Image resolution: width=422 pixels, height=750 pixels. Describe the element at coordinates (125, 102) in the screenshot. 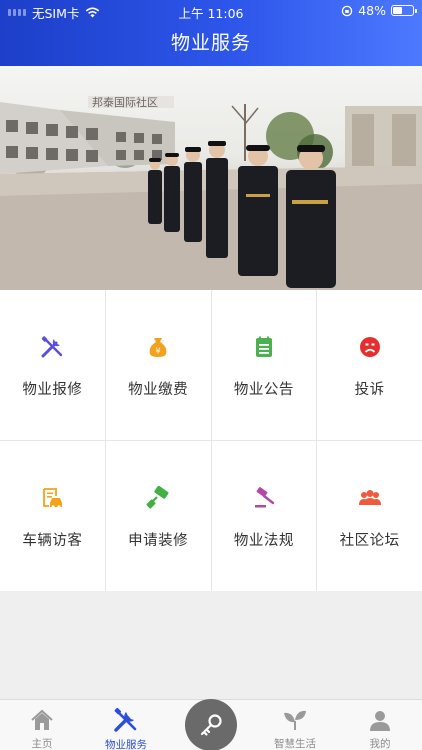

I see `banner-sign-text: 邦泰国际社区` at that location.